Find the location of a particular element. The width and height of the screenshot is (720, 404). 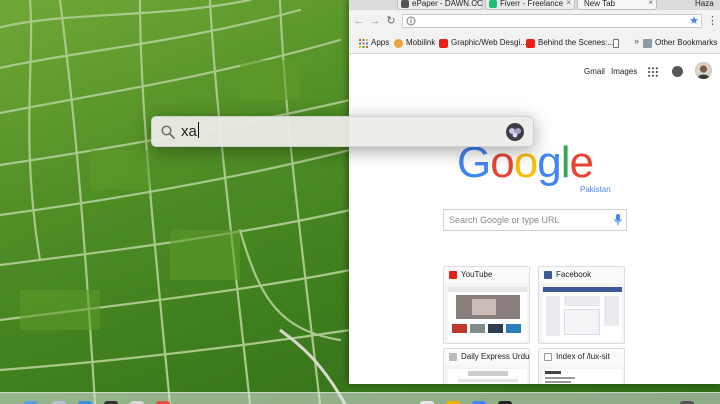

avatar is located at coordinates (703, 70).